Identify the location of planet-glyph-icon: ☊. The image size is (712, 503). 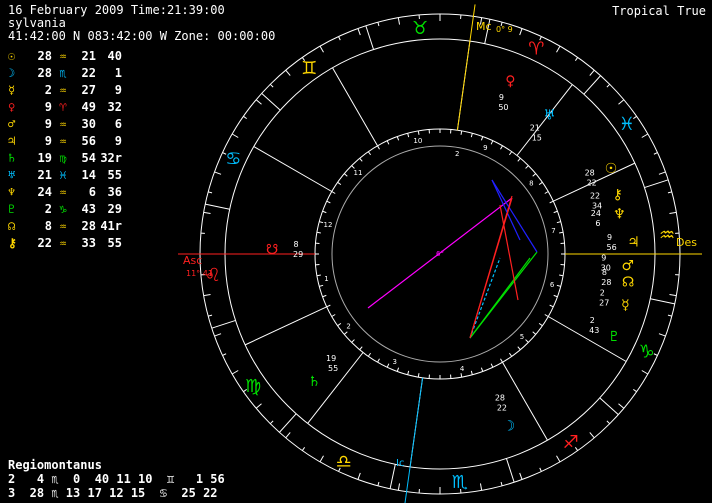
(628, 282).